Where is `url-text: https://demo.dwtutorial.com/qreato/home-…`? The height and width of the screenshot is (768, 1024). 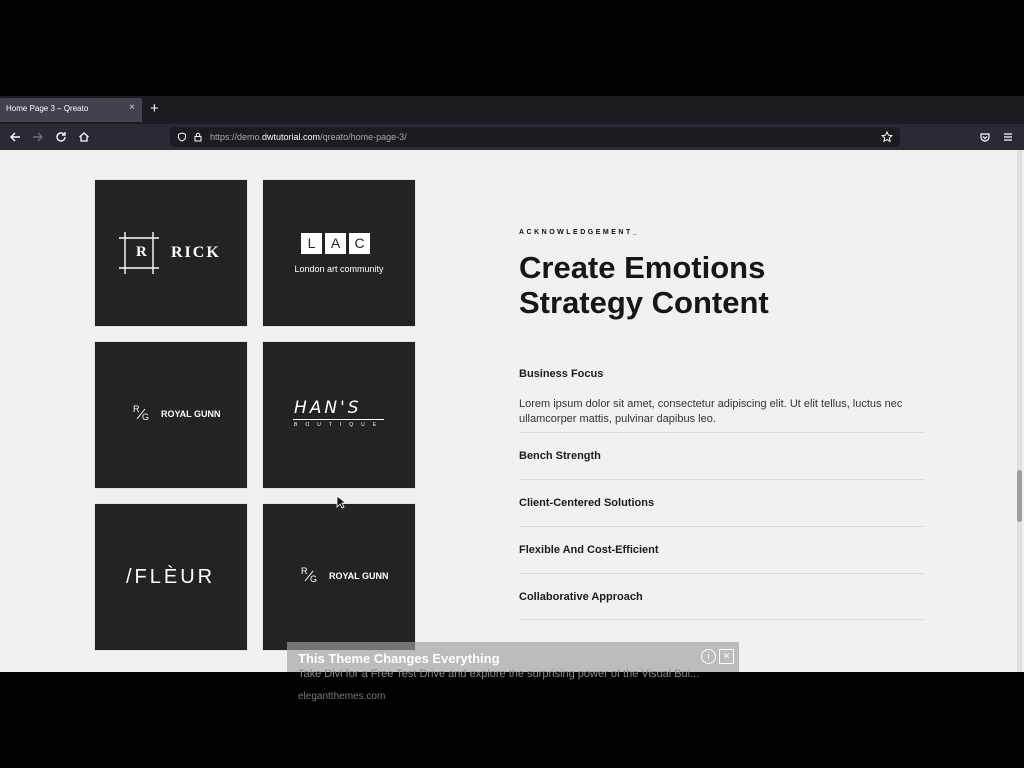 url-text: https://demo.dwtutorial.com/qreato/home-… is located at coordinates (308, 137).